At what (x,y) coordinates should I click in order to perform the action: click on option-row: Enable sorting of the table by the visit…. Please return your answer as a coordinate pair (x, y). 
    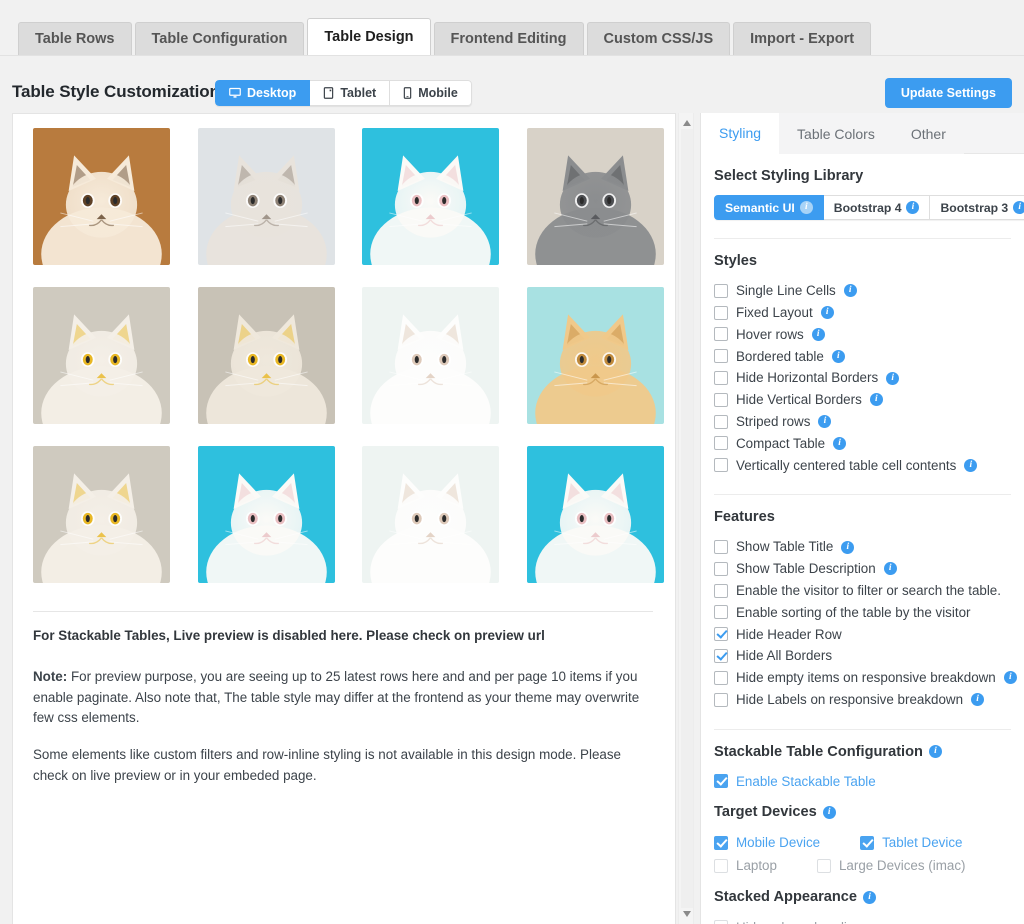
    Looking at the image, I should click on (869, 613).